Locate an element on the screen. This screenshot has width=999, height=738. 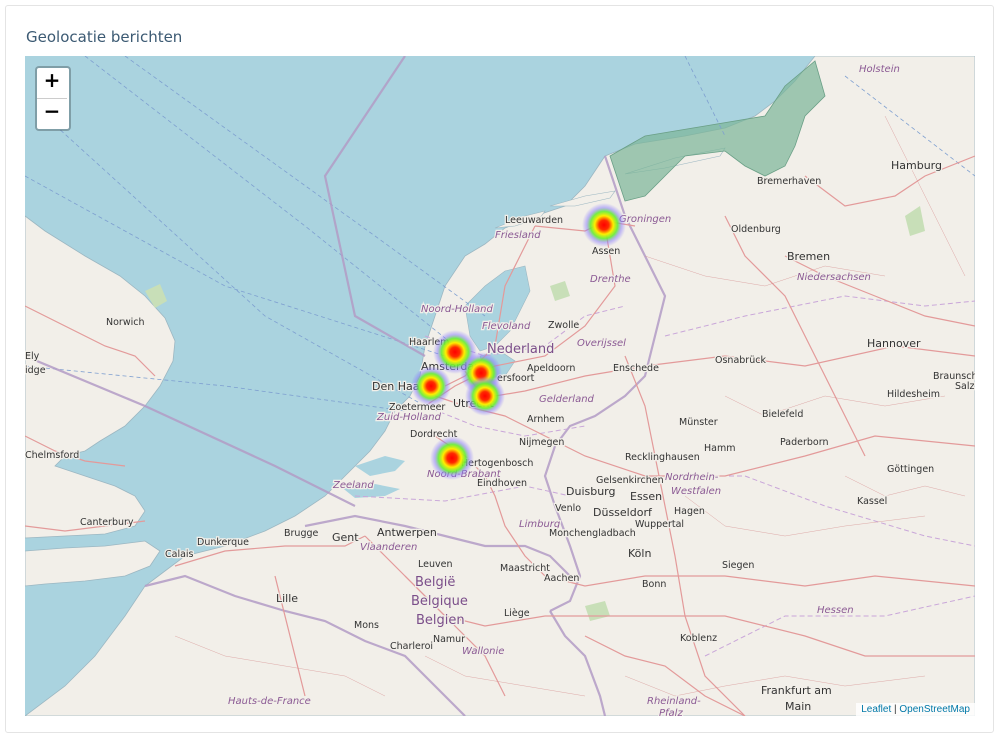
label-enschede: Enschede is located at coordinates (636, 368).